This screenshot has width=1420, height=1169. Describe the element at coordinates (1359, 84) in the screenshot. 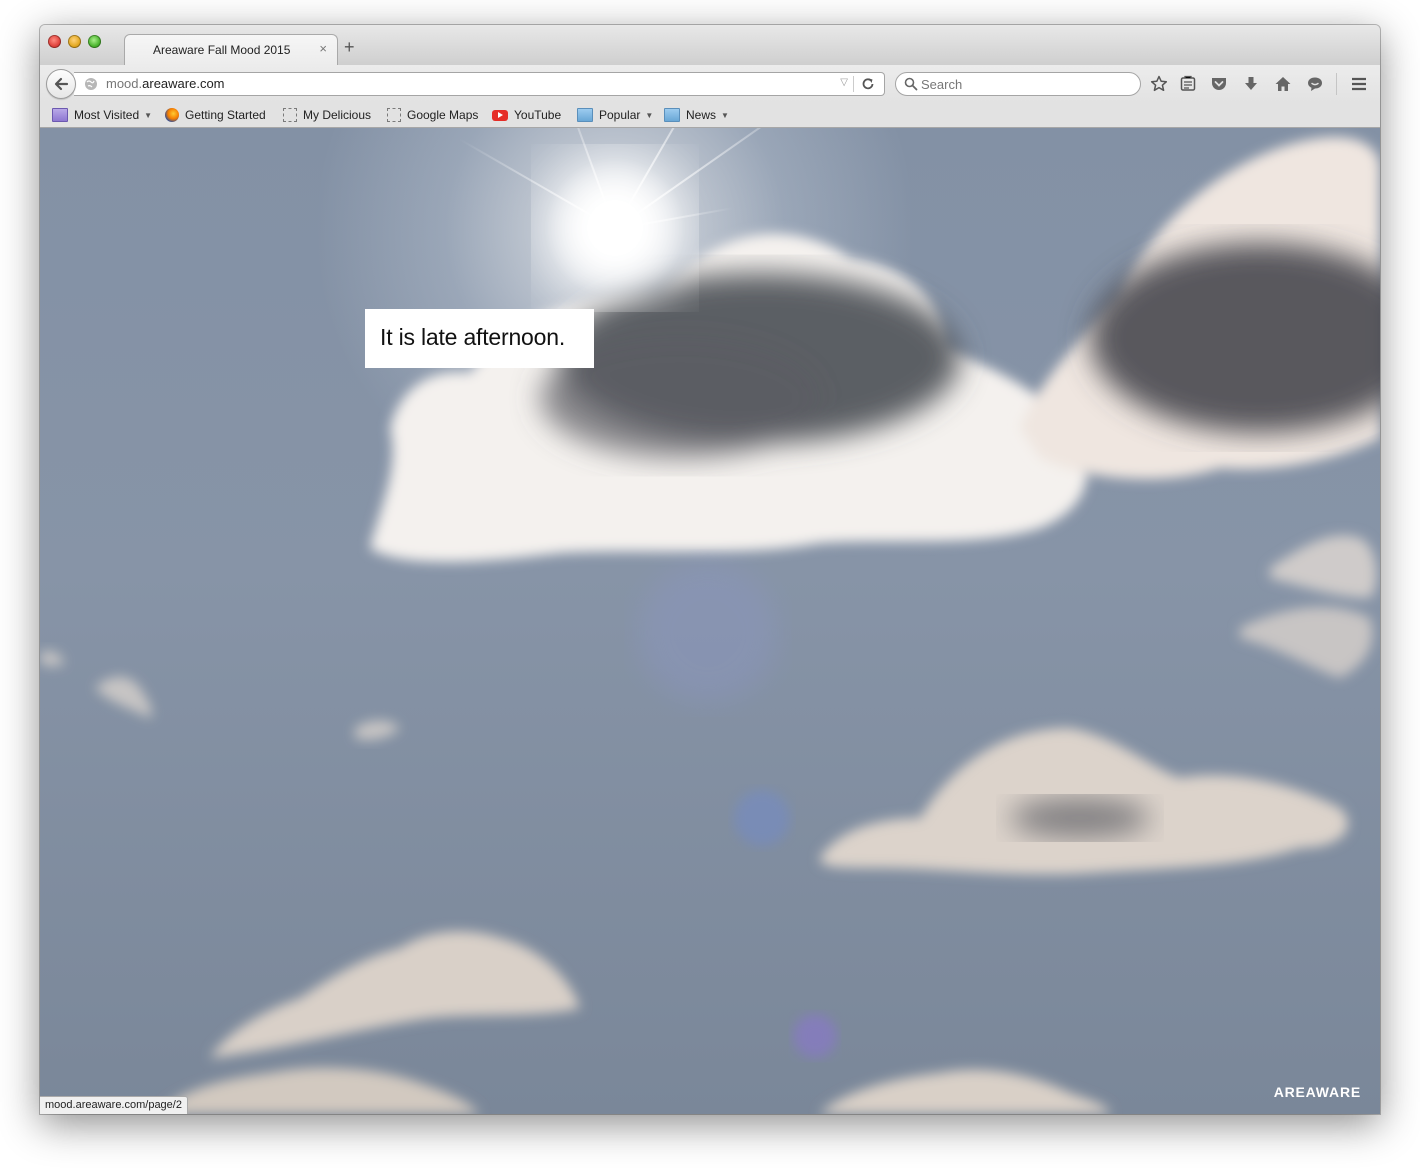

I see `menu-icon` at that location.